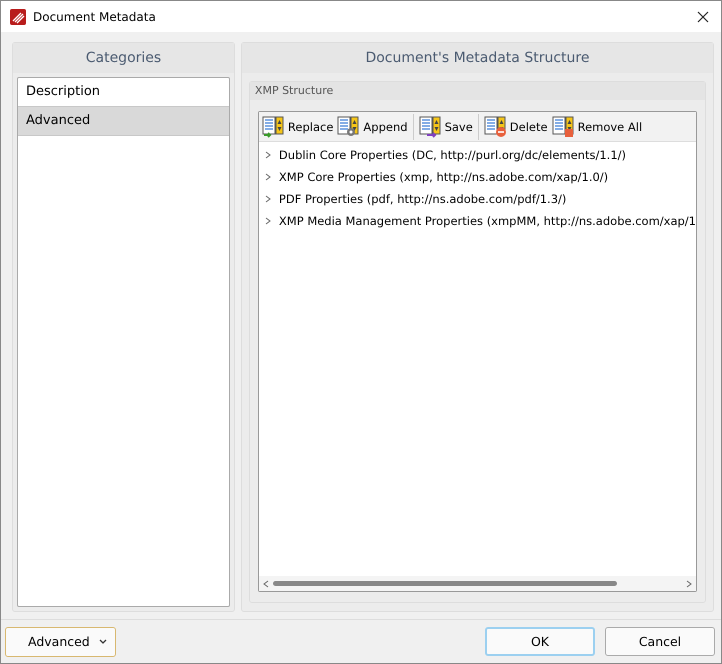  Describe the element at coordinates (274, 127) in the screenshot. I see `replace-icon` at that location.